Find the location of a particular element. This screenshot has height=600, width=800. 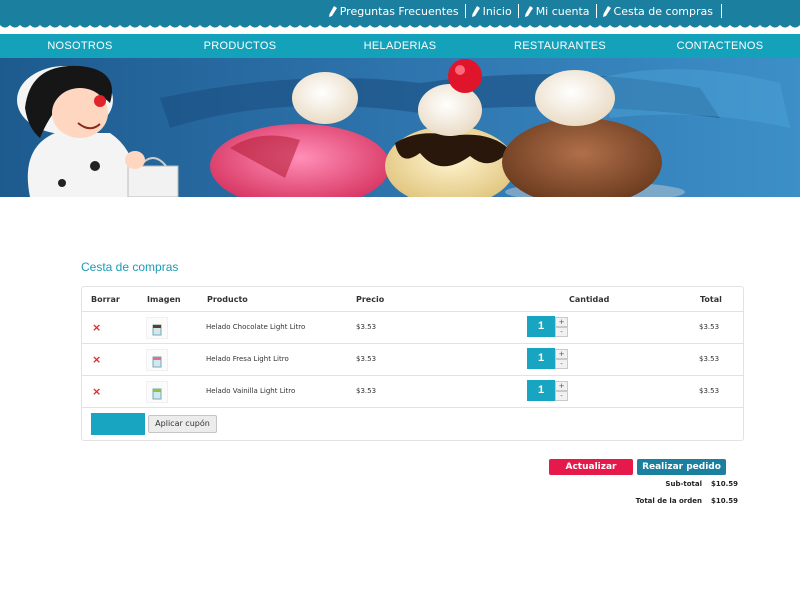

col-delete-header: Borrar is located at coordinates (105, 299).